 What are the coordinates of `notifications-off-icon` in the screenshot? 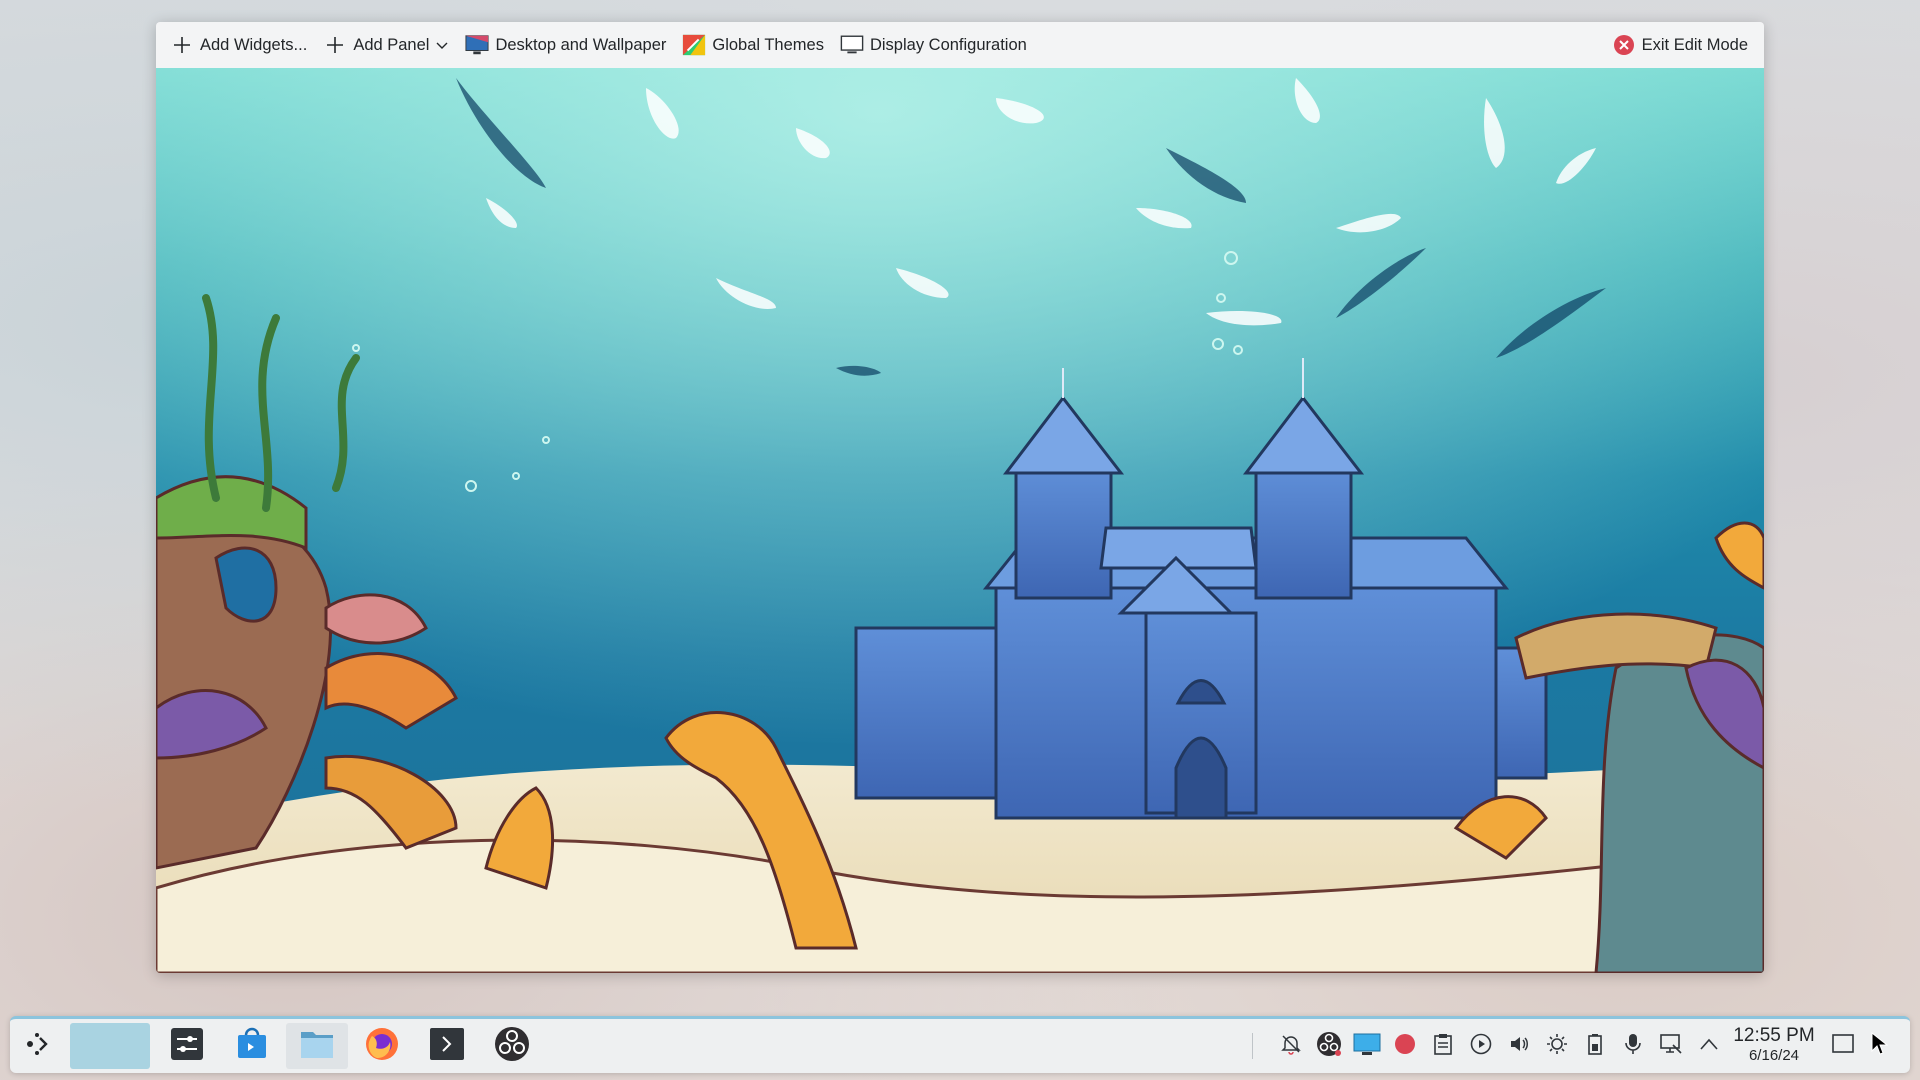 It's located at (1291, 1046).